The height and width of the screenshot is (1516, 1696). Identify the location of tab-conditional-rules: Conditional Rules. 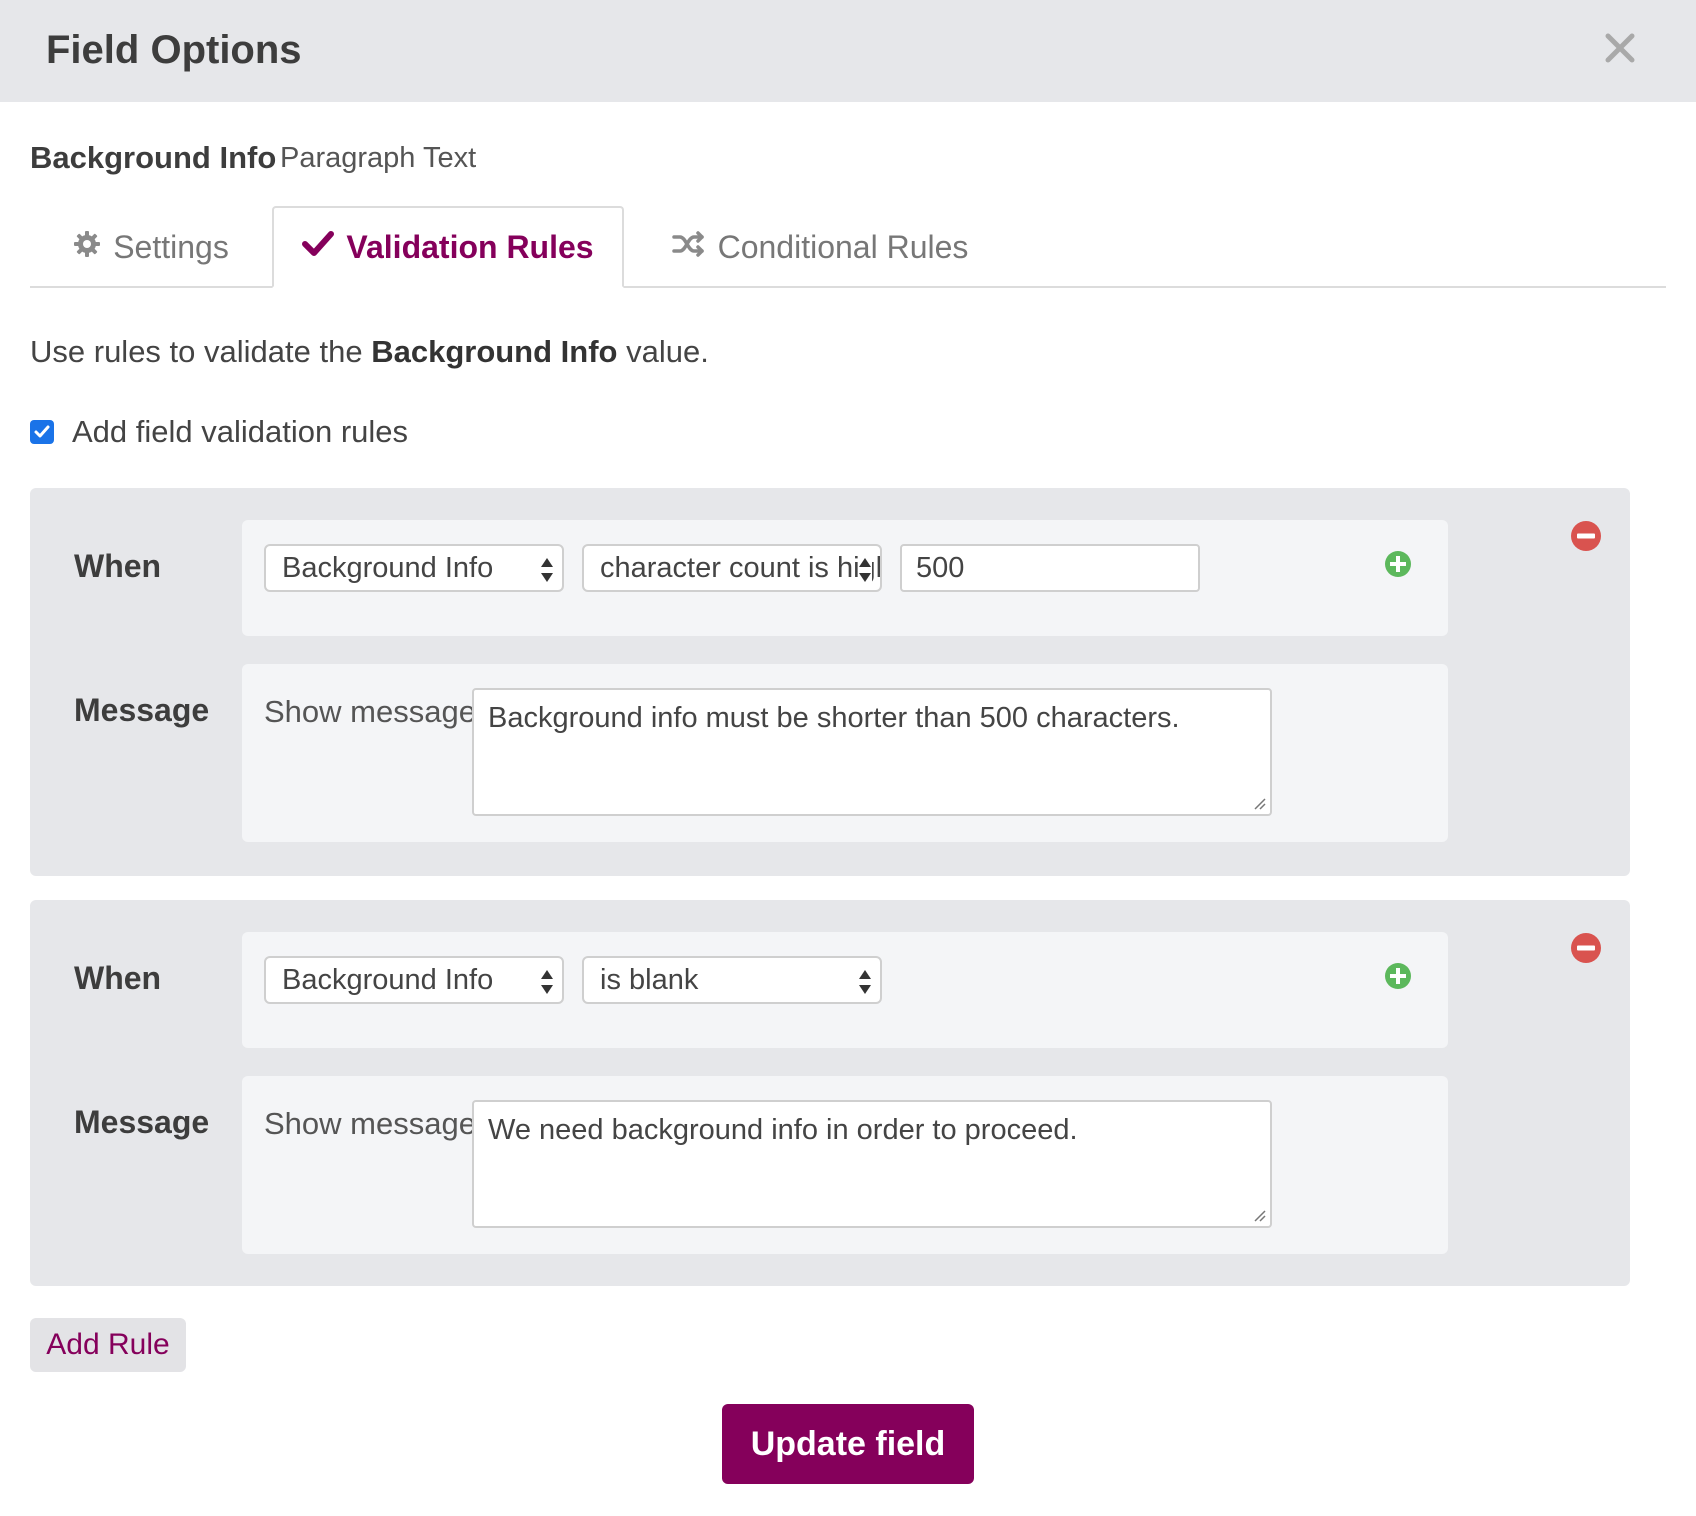
(820, 247).